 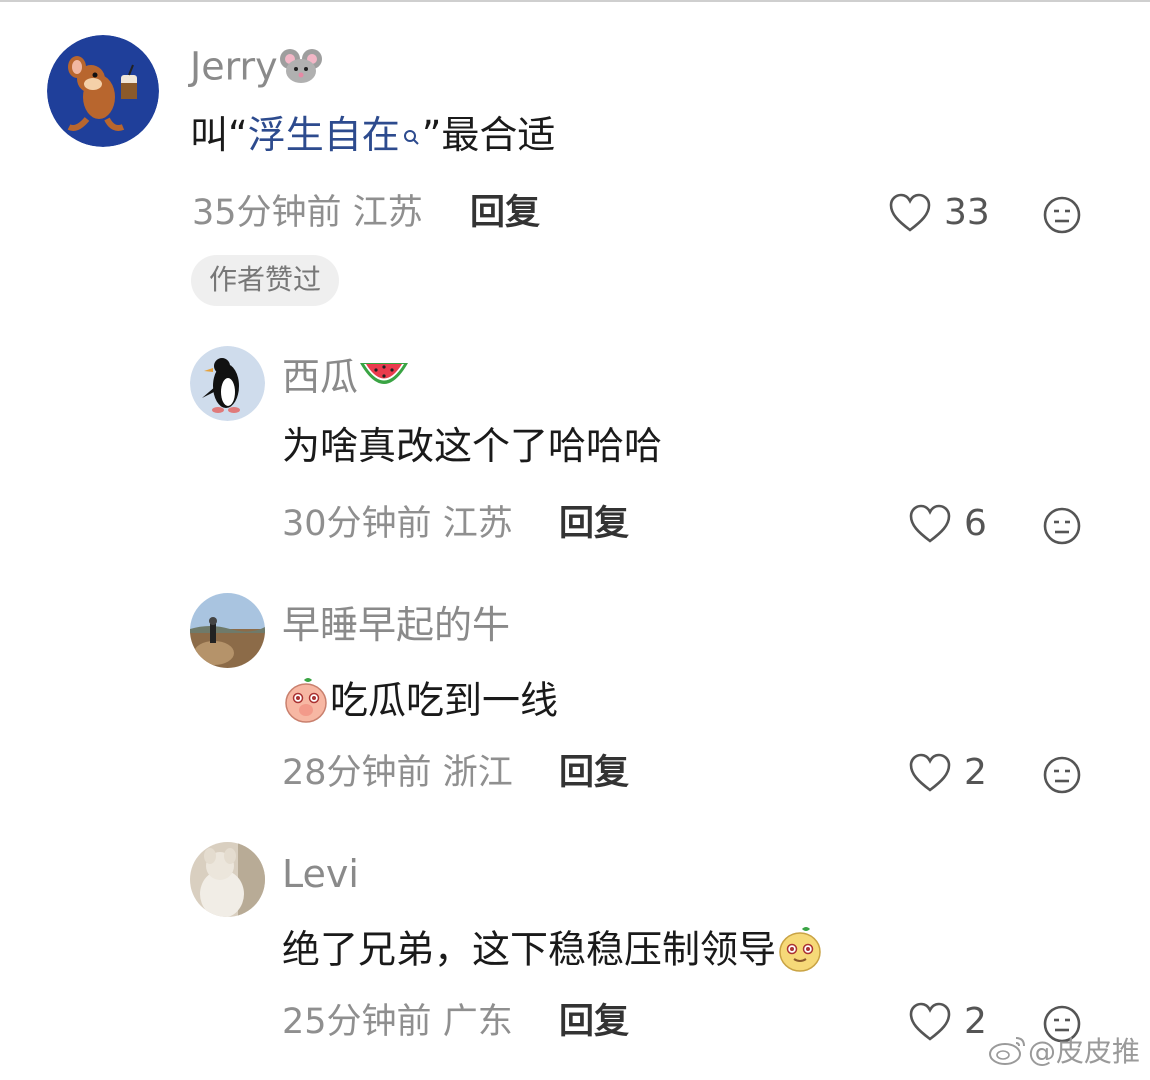 I want to click on comment-meta: 35分钟前 江苏, so click(x=307, y=213).